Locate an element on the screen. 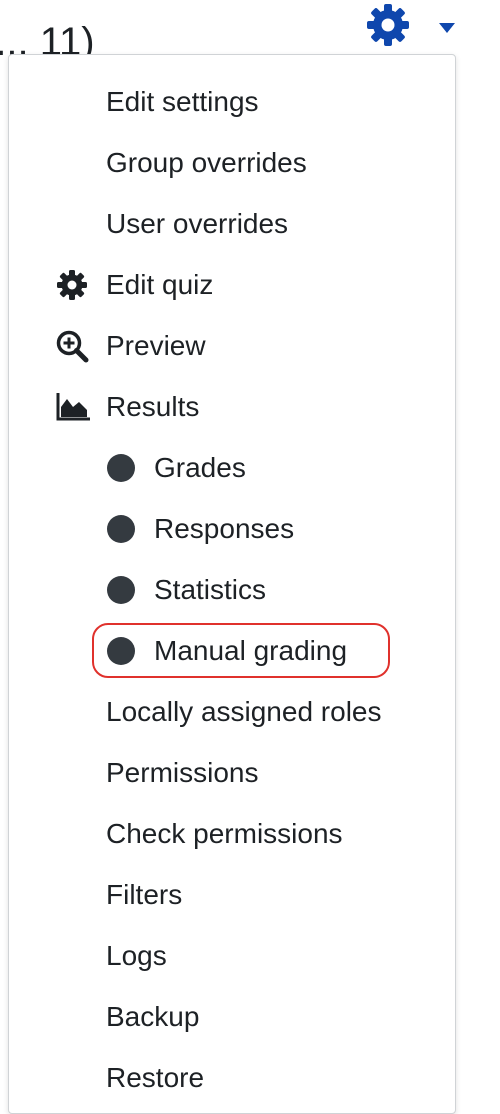 The image size is (500, 1114). menu-item-edit-settings: Edit settings is located at coordinates (232, 101).